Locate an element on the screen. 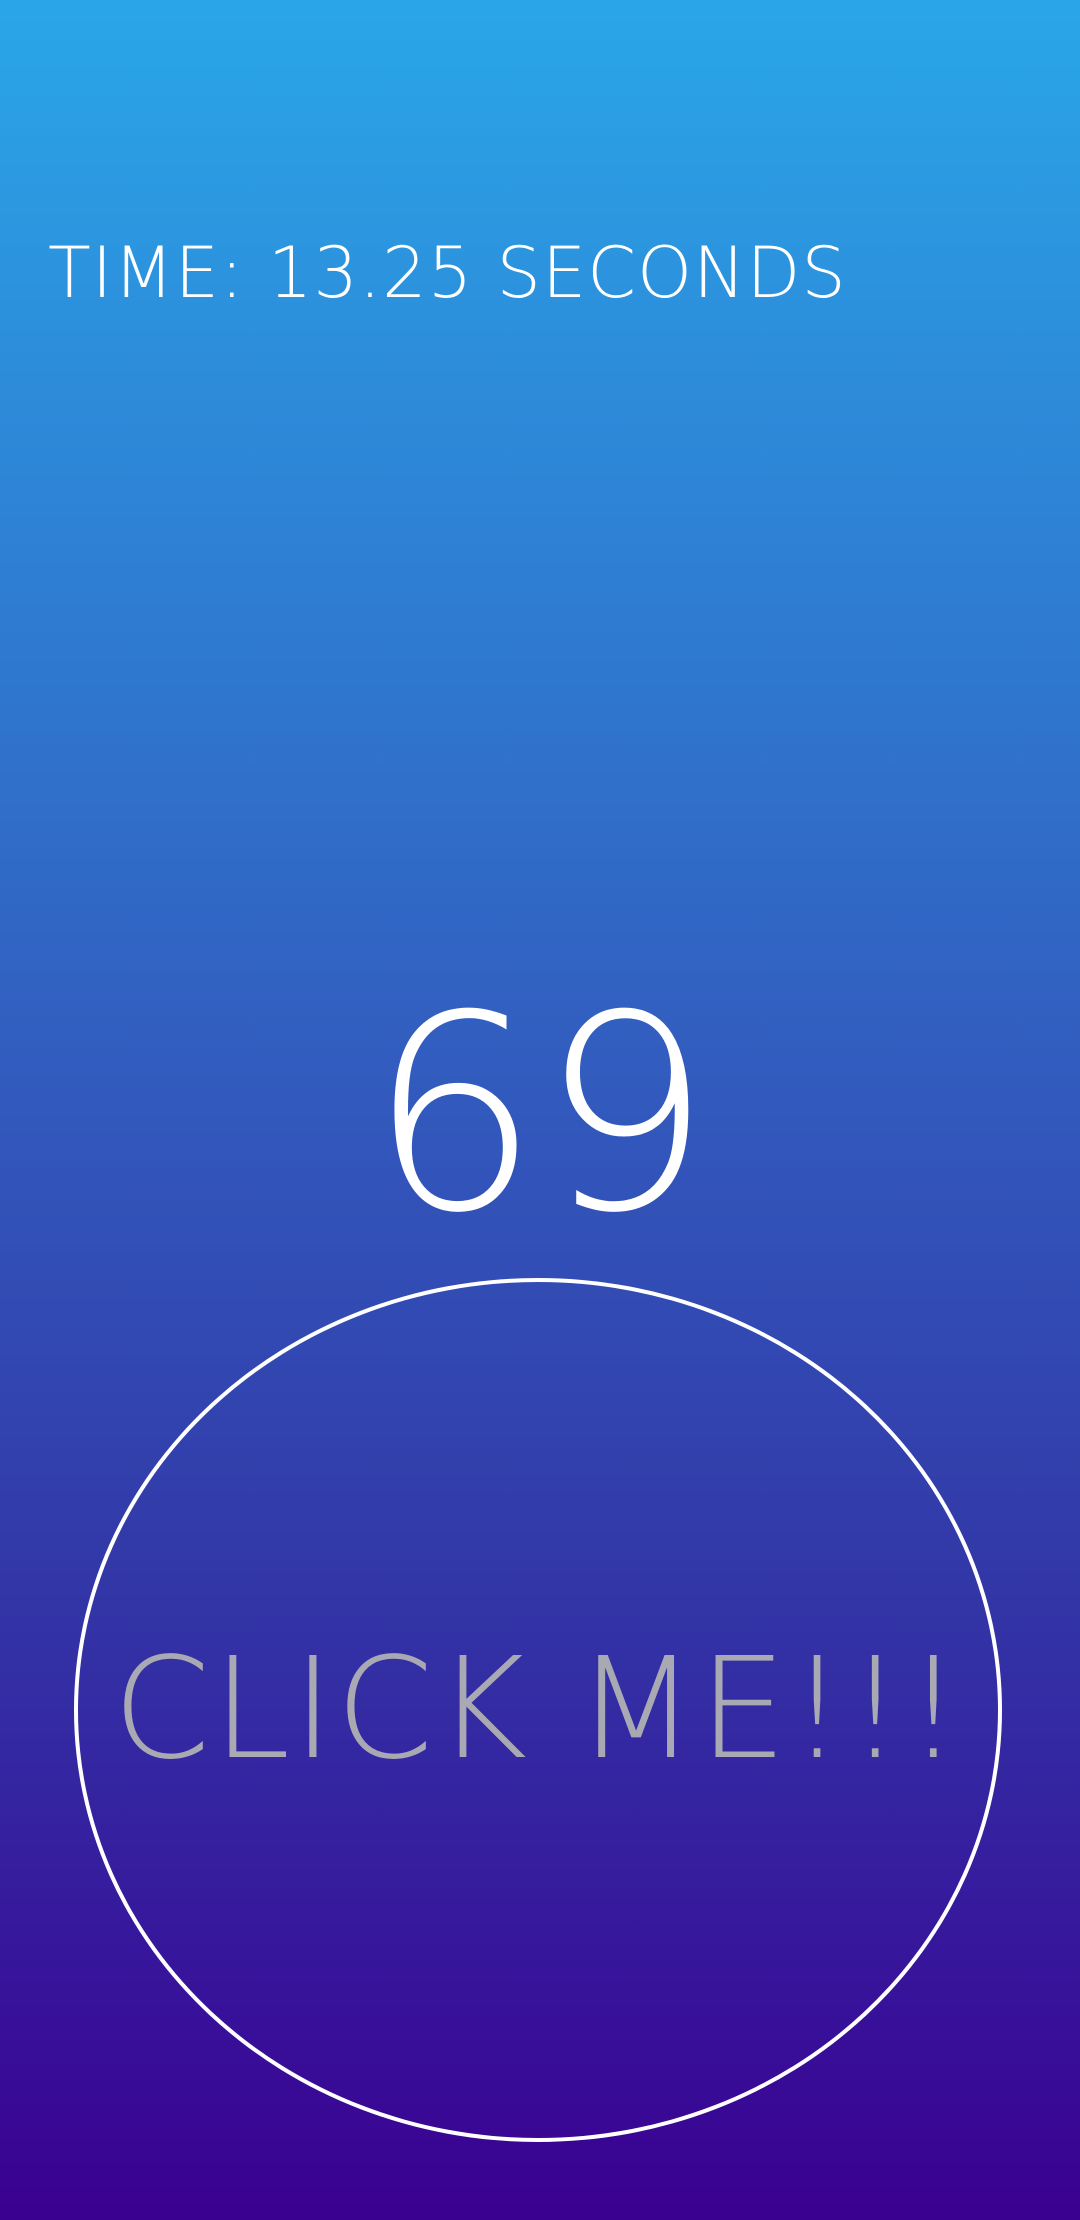 The image size is (1080, 2220). timer-readout: TIME: 13.25 SECONDS is located at coordinates (447, 273).